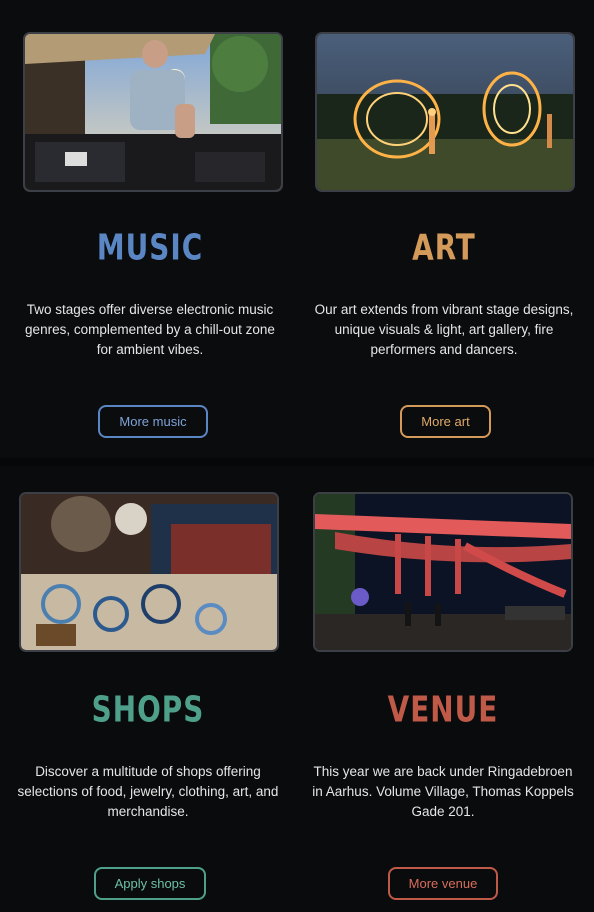 The image size is (594, 912). What do you see at coordinates (443, 883) in the screenshot?
I see `more-venue-button: More venue` at bounding box center [443, 883].